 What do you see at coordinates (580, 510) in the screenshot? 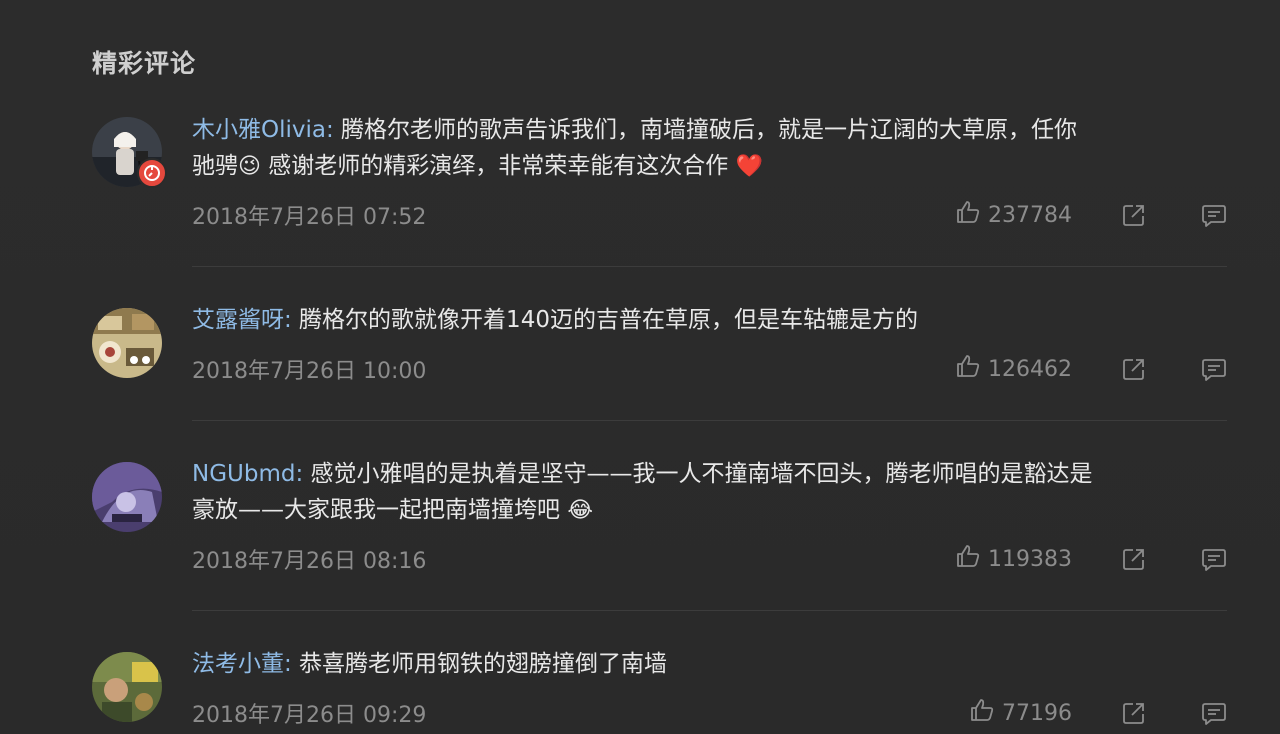
I see `laughing-emoji-icon: 😂` at bounding box center [580, 510].